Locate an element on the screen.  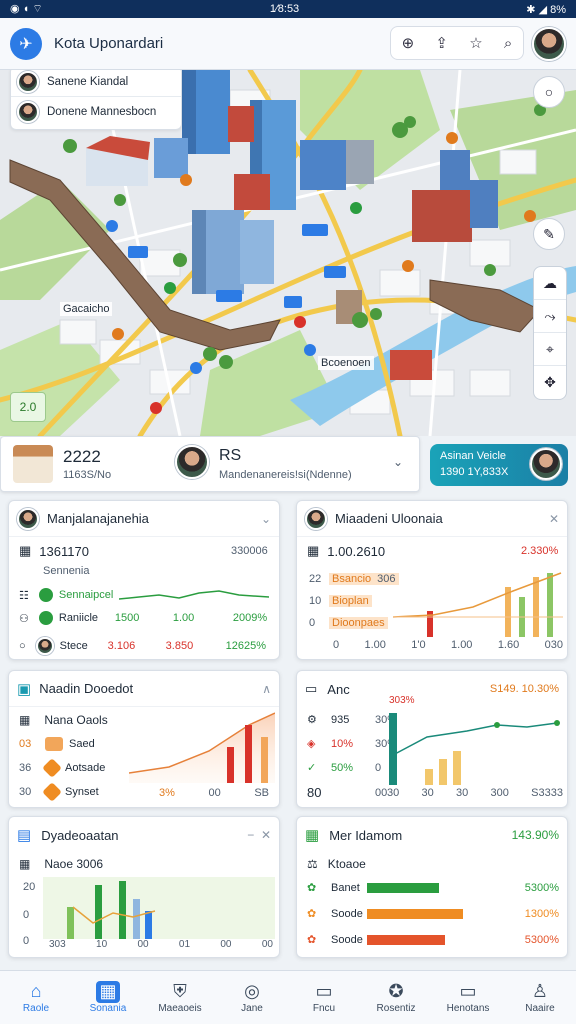
nav-item-photo: ▭ Fncu is located at coordinates (324, 997).